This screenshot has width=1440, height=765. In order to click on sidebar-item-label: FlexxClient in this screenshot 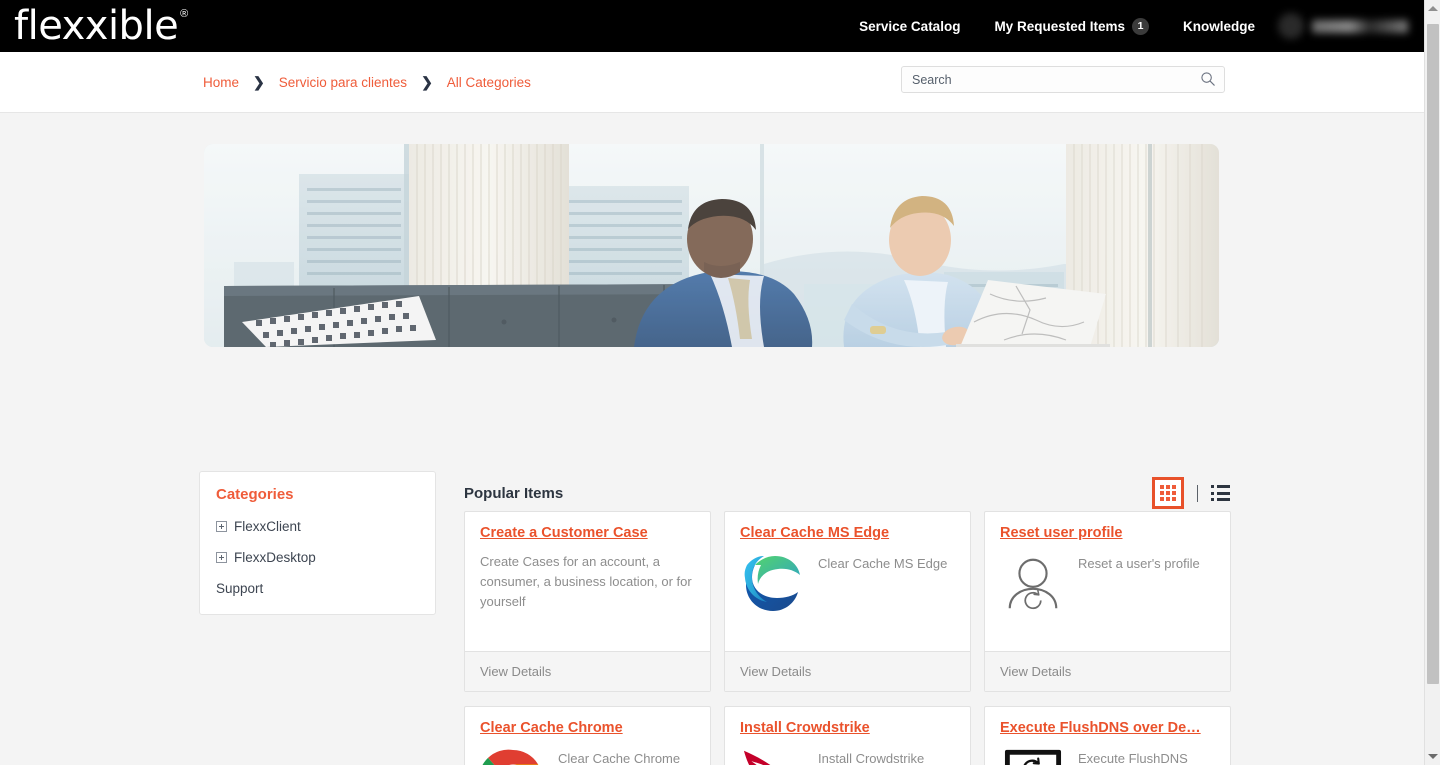, I will do `click(267, 526)`.